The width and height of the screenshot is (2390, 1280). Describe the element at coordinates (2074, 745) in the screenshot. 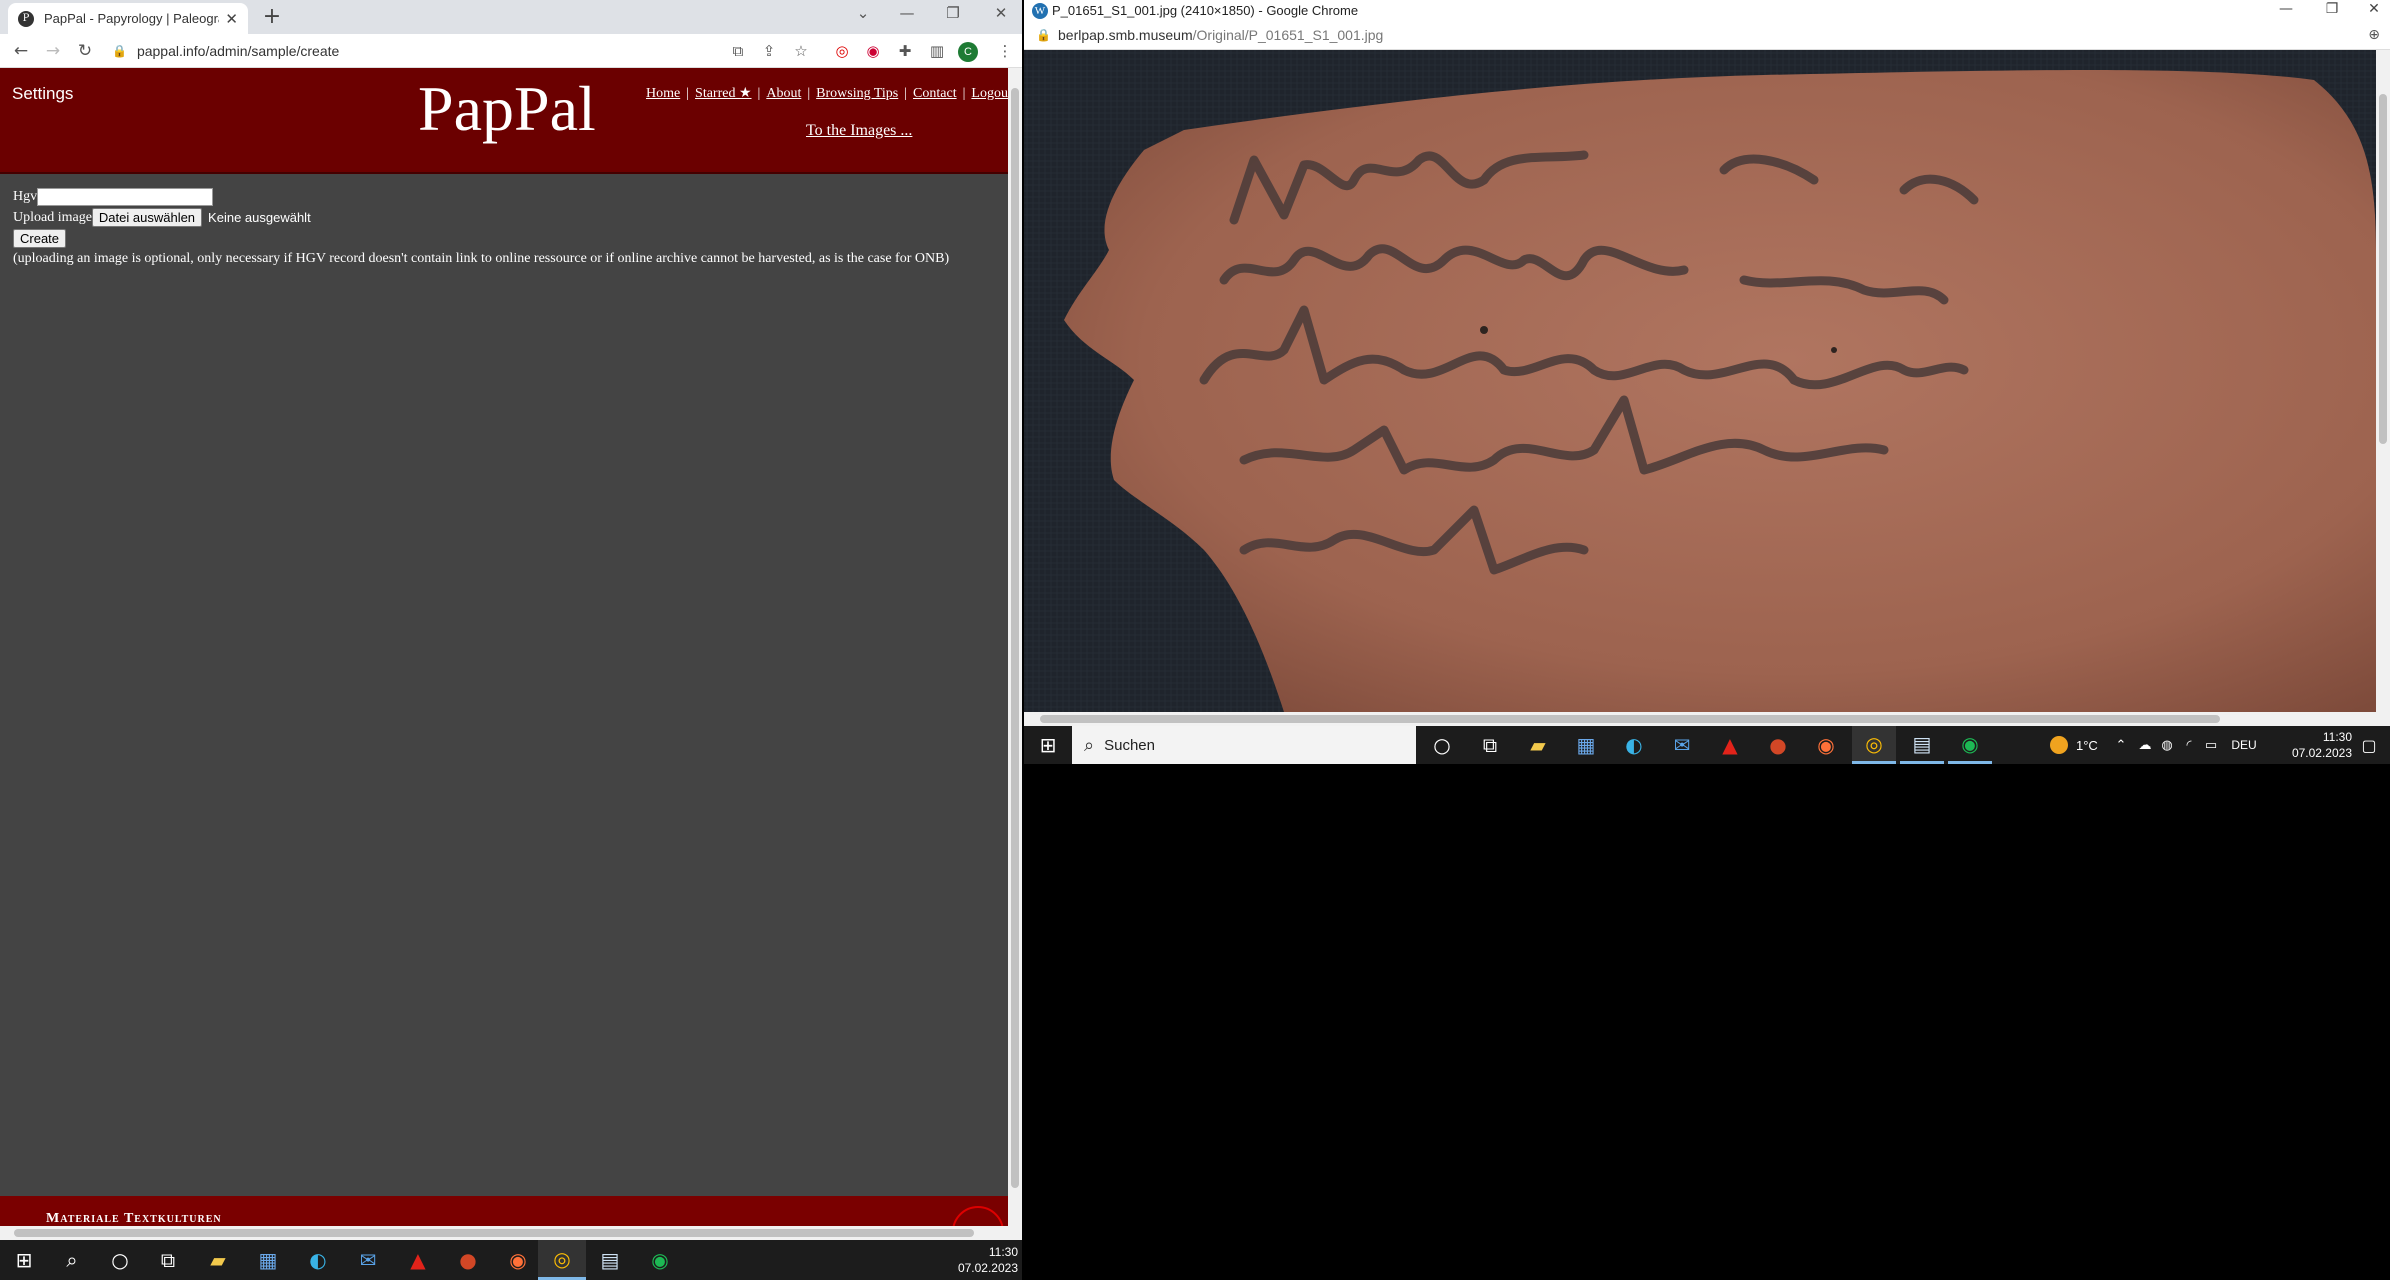

I see `weather-widget: 1°C` at that location.